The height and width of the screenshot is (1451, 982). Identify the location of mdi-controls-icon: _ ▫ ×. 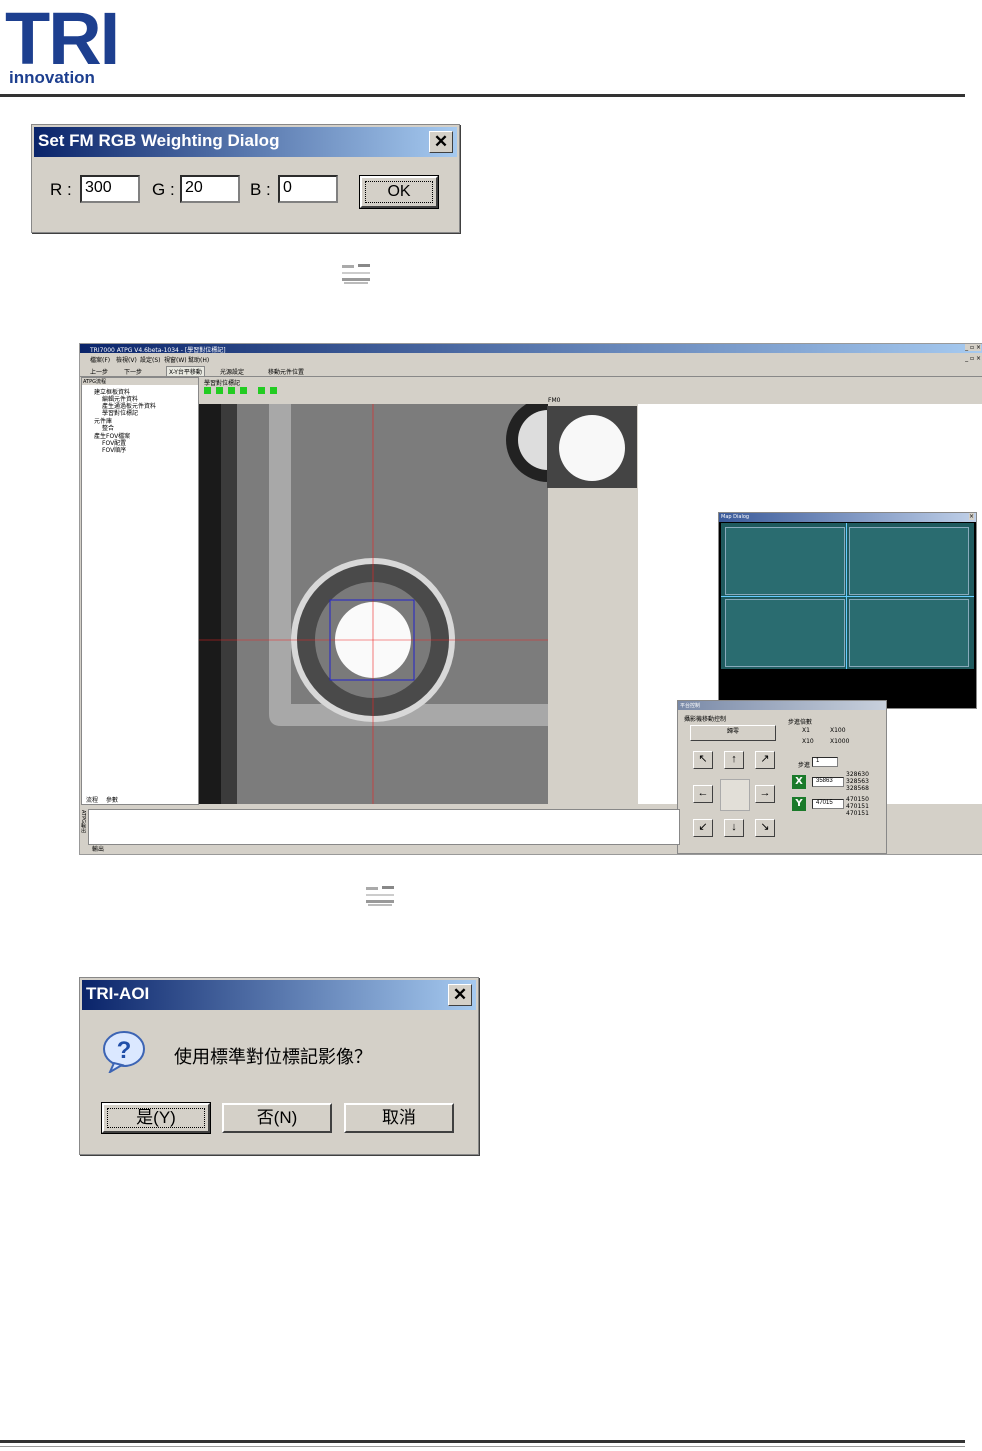
(973, 358).